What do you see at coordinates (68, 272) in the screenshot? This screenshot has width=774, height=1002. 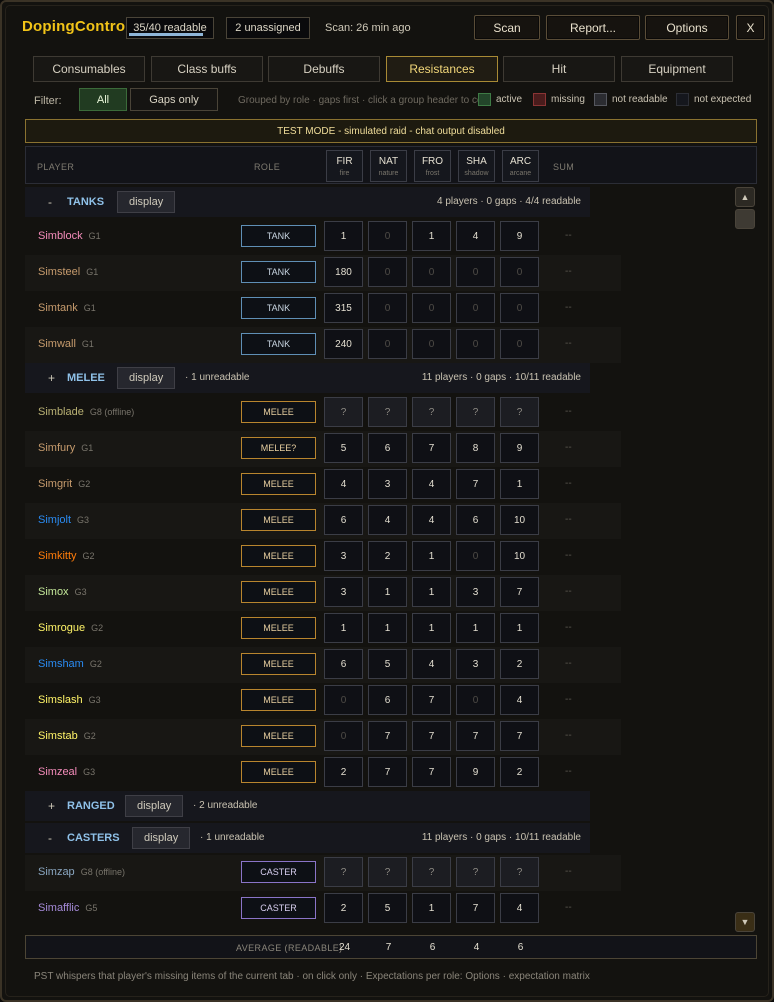 I see `player-name: Simsteel G1` at bounding box center [68, 272].